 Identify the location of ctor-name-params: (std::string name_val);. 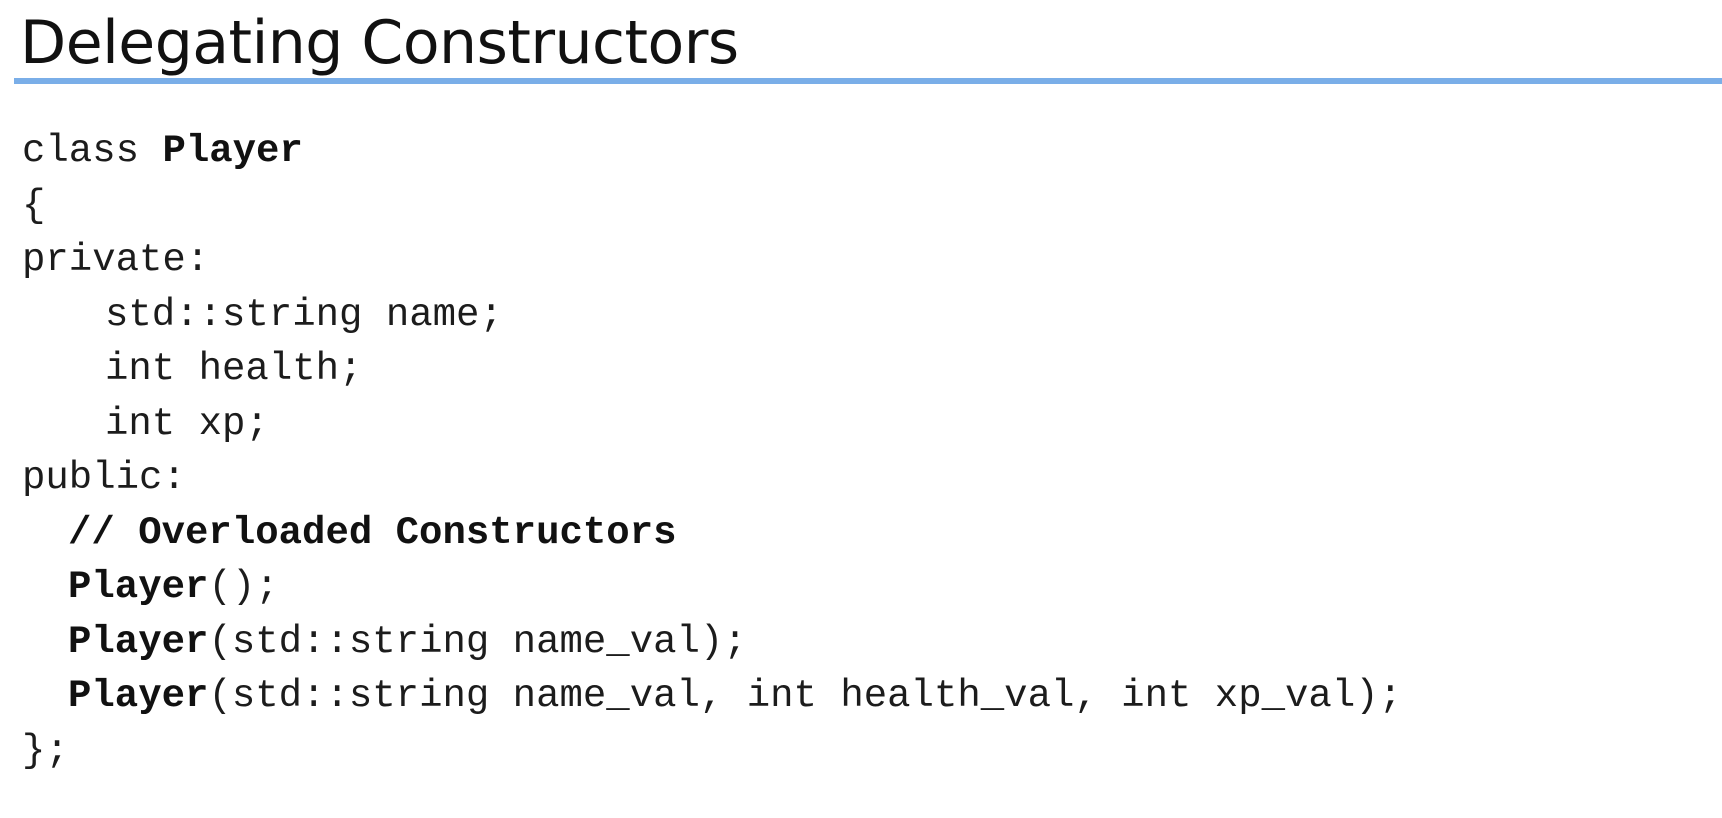
(477, 641).